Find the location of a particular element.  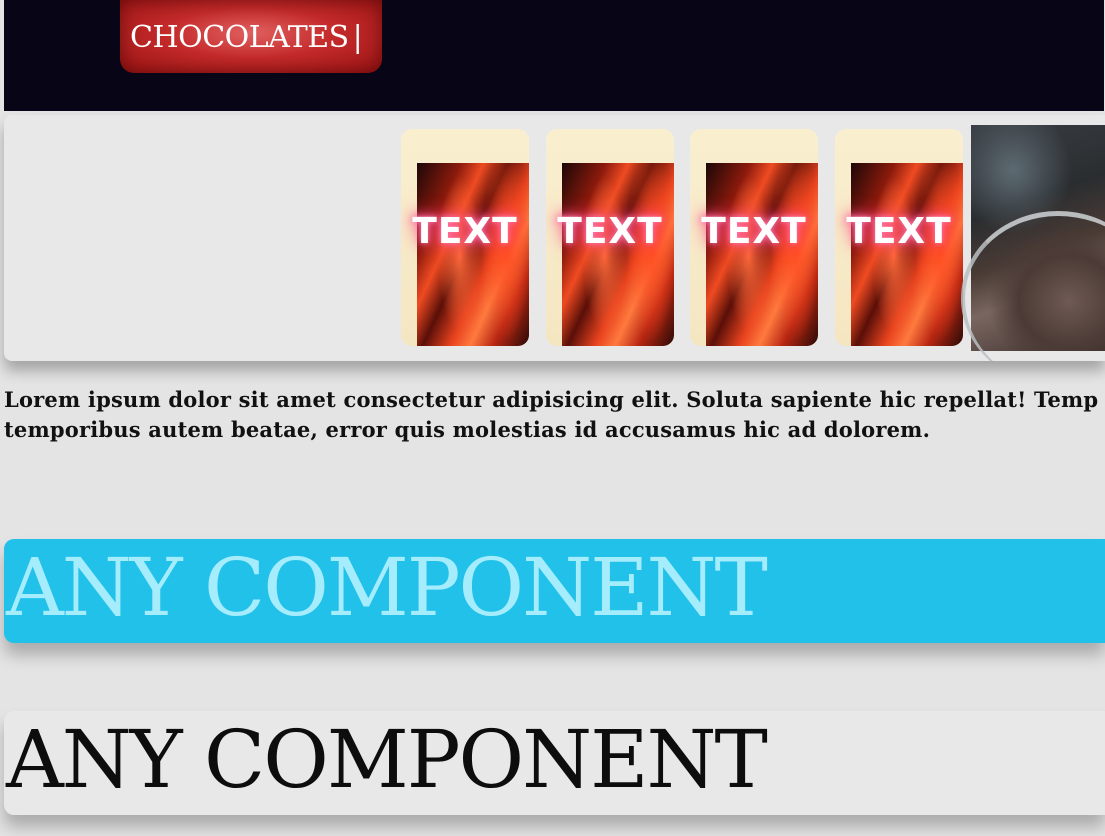

component-banner-blue: ANY COMPONENT is located at coordinates (554, 591).